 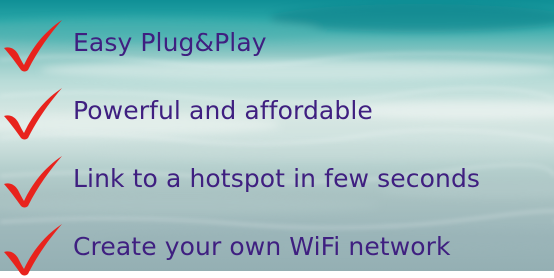 I want to click on feature-label: Link to a hotspot in few seconds, so click(x=277, y=178).